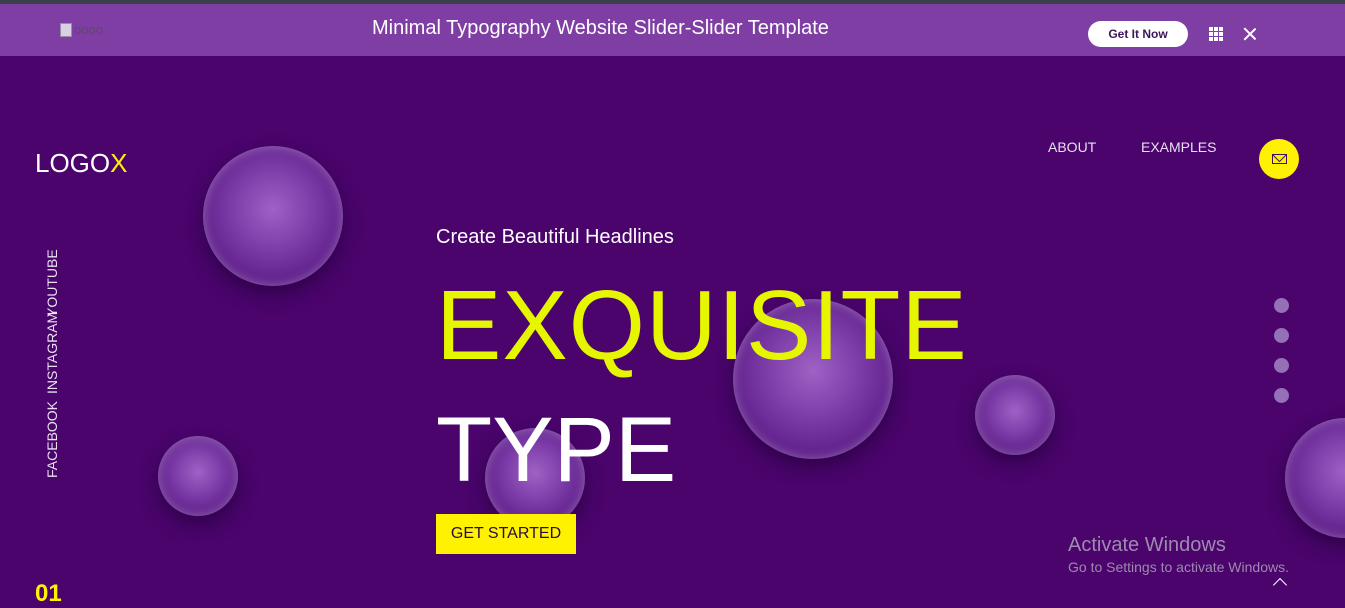  What do you see at coordinates (88, 29) in the screenshot?
I see `image-alt-text: oooo` at bounding box center [88, 29].